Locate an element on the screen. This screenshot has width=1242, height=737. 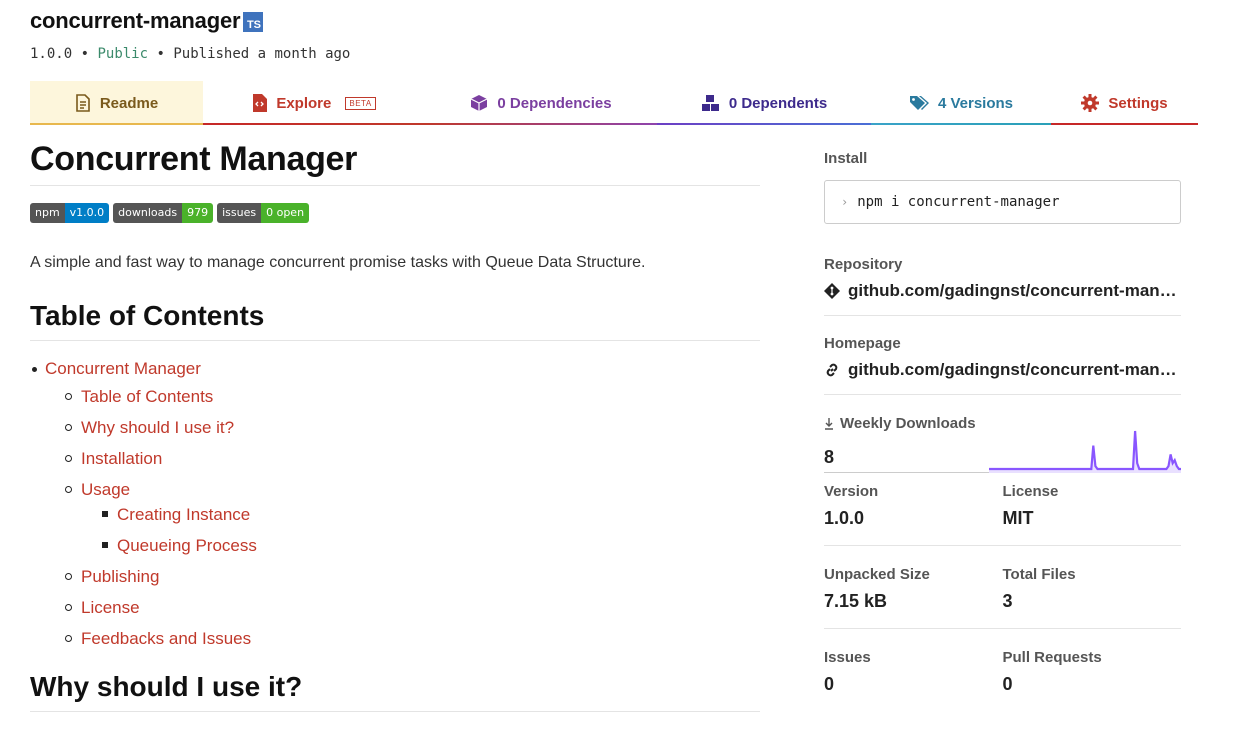
badge-label: downloads is located at coordinates (148, 213).